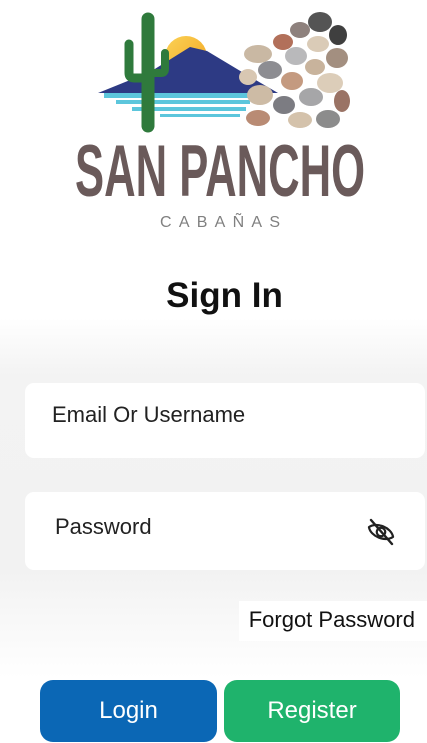 Image resolution: width=427 pixels, height=743 pixels. Describe the element at coordinates (332, 621) in the screenshot. I see `forgot-password-link: Forgot Password` at that location.